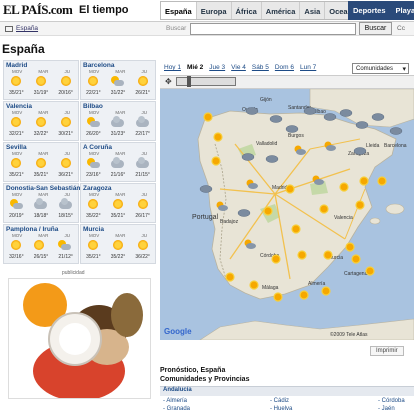  What do you see at coordinates (16, 147) in the screenshot?
I see `city-name: Sevilla` at bounding box center [16, 147].